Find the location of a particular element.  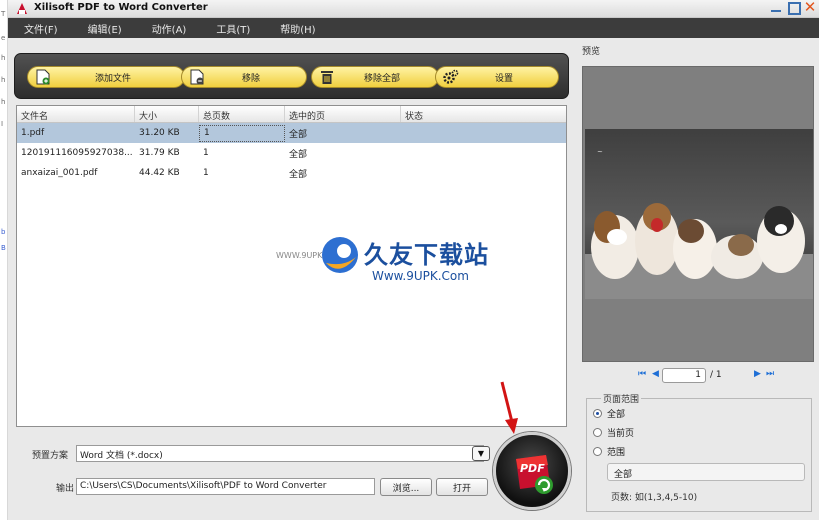

prev-page-icon: ◀ is located at coordinates (655, 374).